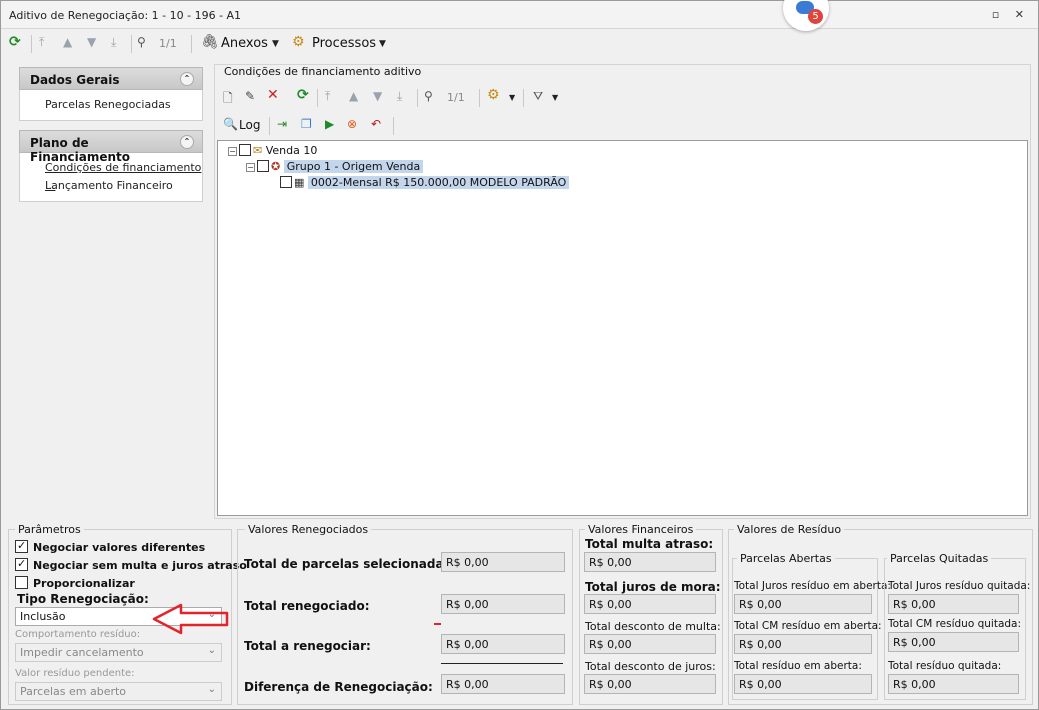  Describe the element at coordinates (123, 186) in the screenshot. I see `nav-item-lancamento-financeiro: Lançamento Financeiro` at that location.